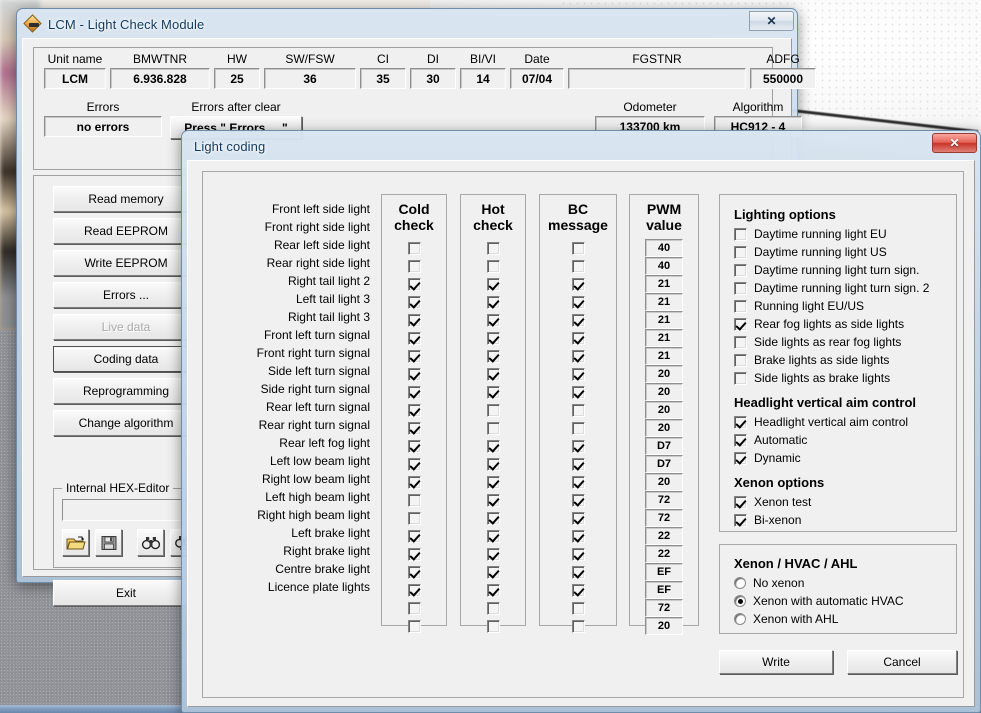 This screenshot has height=713, width=981. Describe the element at coordinates (664, 626) in the screenshot. I see `pwm-value-22: 20` at that location.